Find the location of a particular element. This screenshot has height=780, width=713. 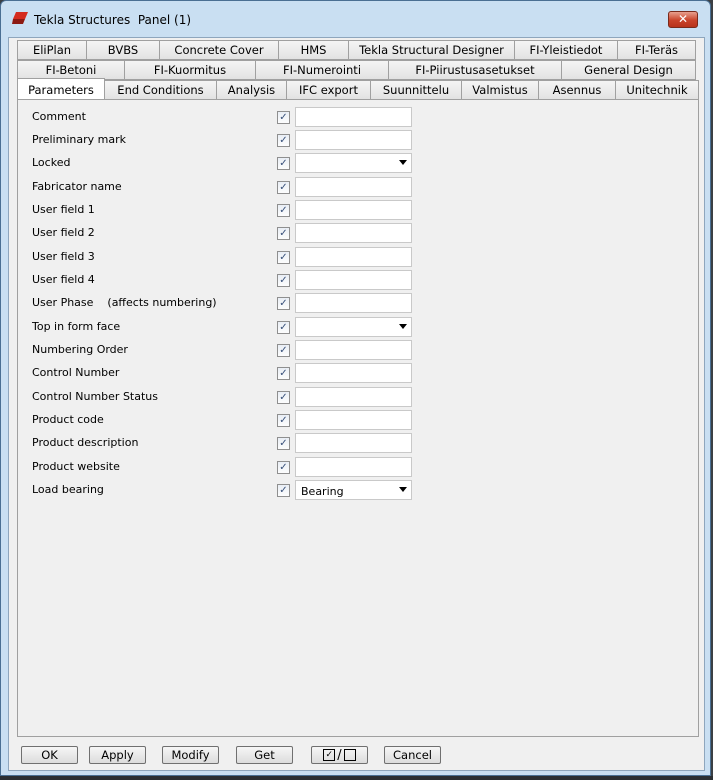

field-label: Control Number Status is located at coordinates (95, 396).